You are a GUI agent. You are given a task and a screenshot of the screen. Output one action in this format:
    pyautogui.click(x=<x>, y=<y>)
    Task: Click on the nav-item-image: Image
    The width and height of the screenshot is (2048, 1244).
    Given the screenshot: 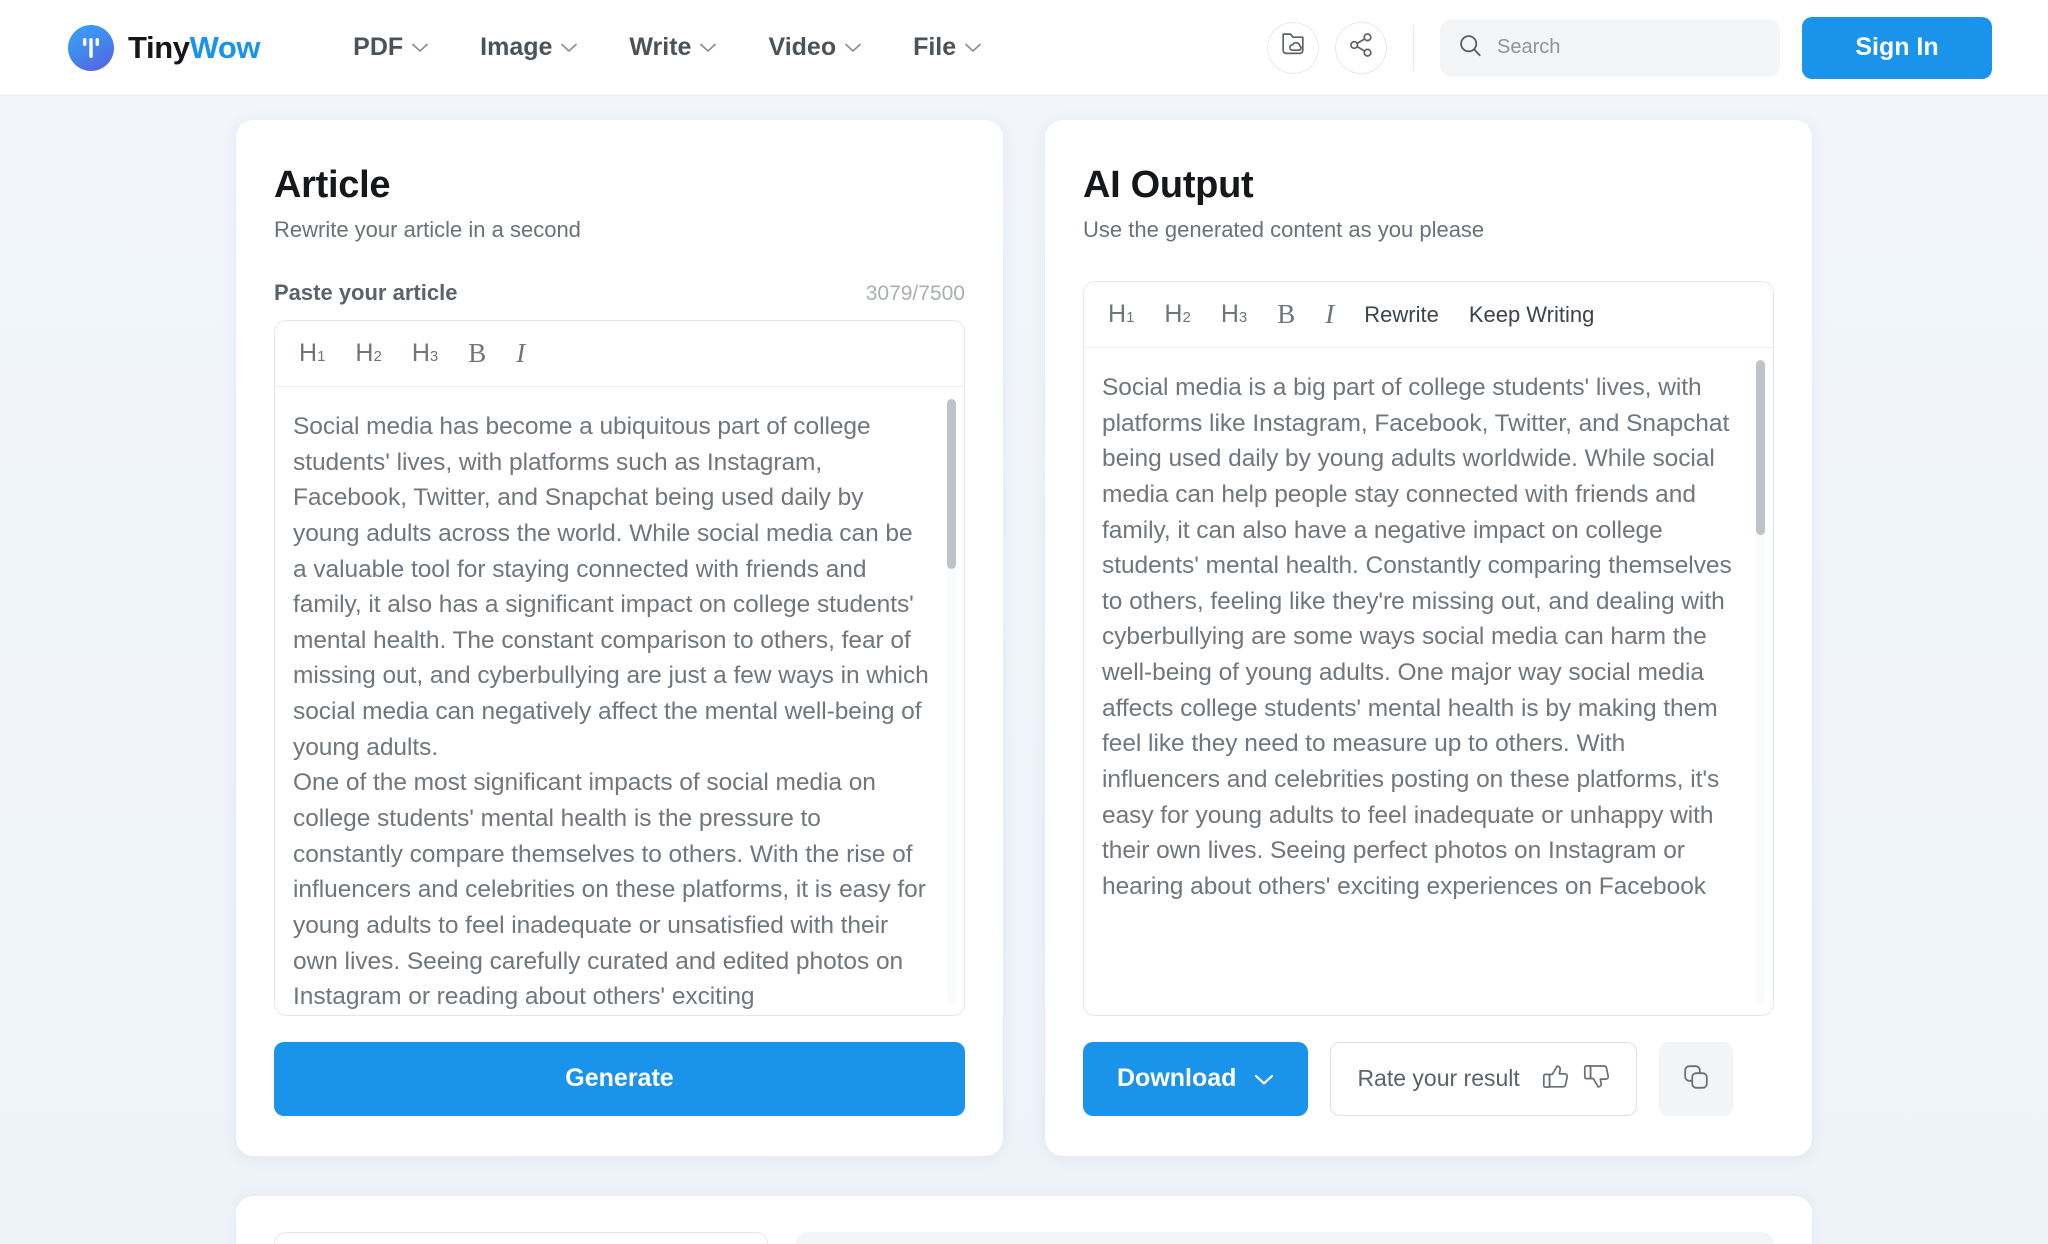 What is the action you would take?
    pyautogui.click(x=529, y=47)
    